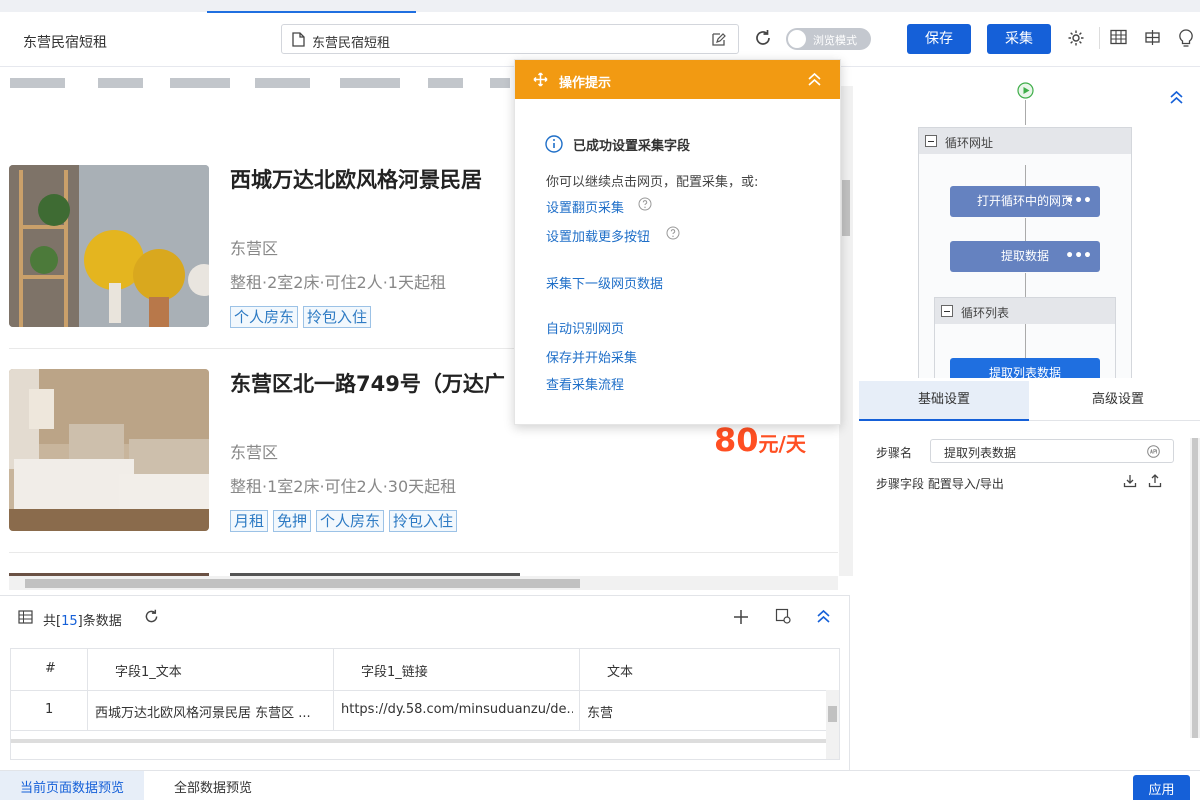 This screenshot has width=1200, height=807. What do you see at coordinates (356, 179) in the screenshot?
I see `listing-title: 西城万达北欧风格河景民居` at bounding box center [356, 179].